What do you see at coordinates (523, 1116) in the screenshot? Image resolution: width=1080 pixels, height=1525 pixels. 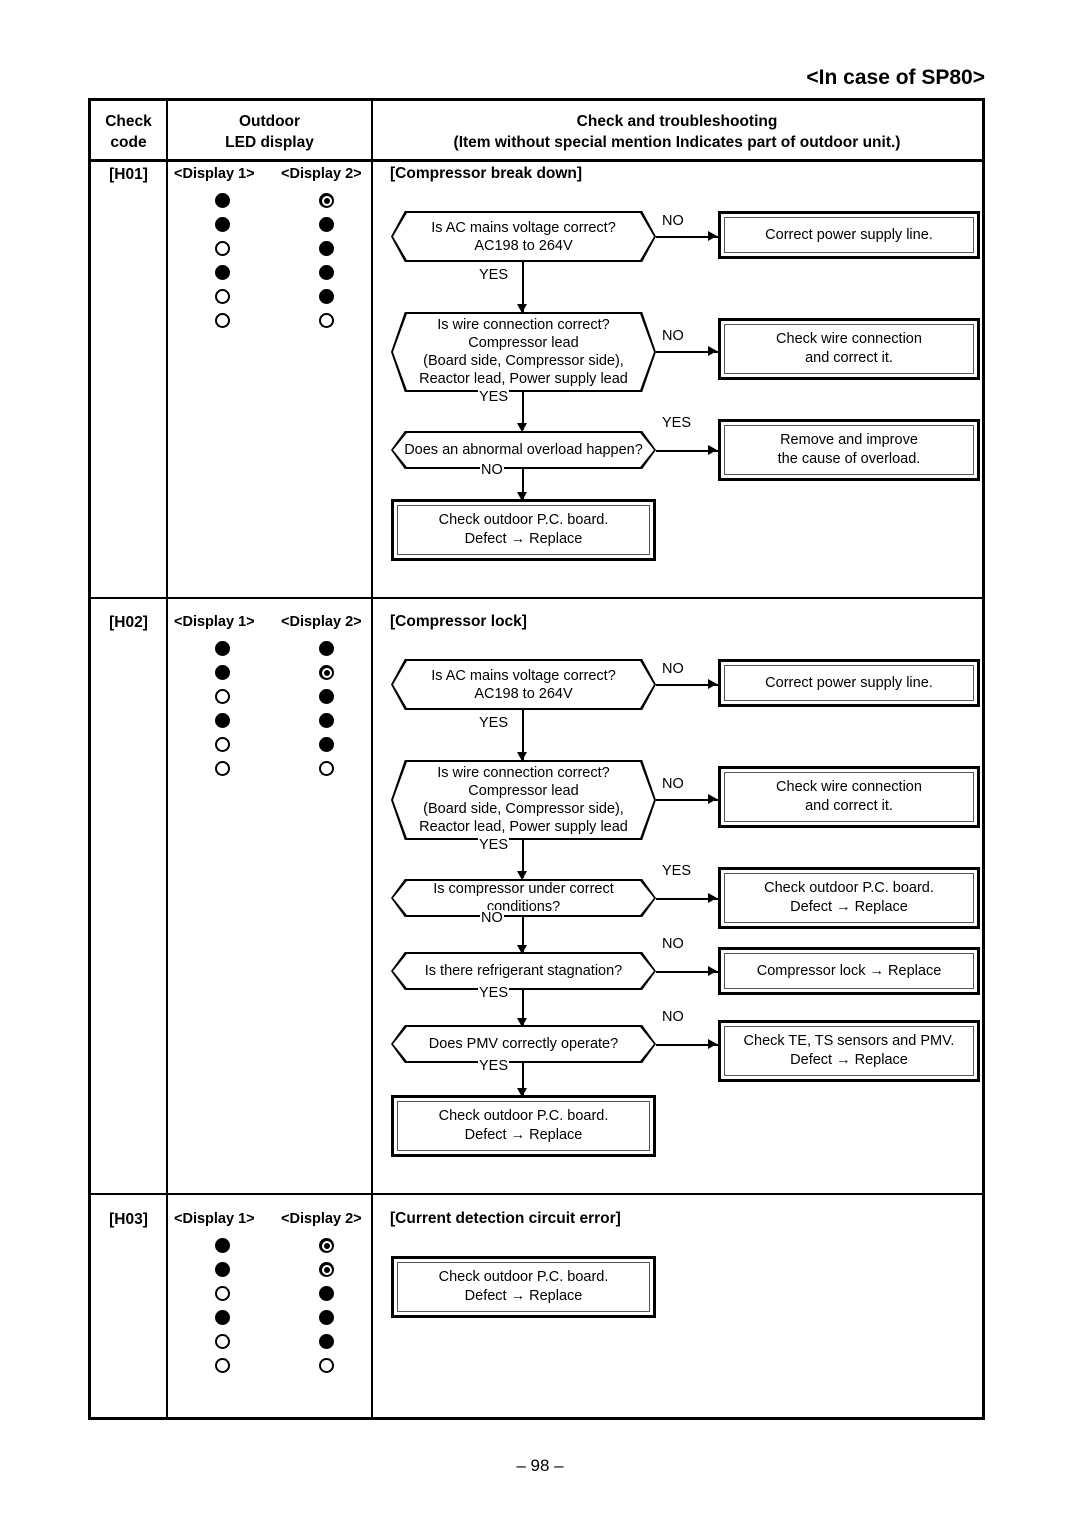 I see `action-h02-a6-line1: Check outdoor P.C. board.` at bounding box center [523, 1116].